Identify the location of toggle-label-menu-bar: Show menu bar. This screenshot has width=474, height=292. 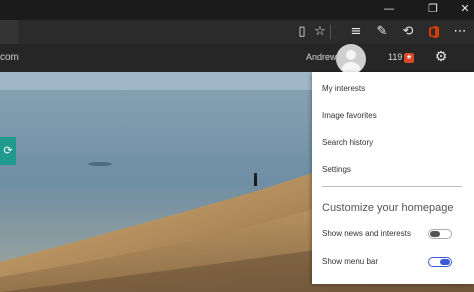
(350, 261).